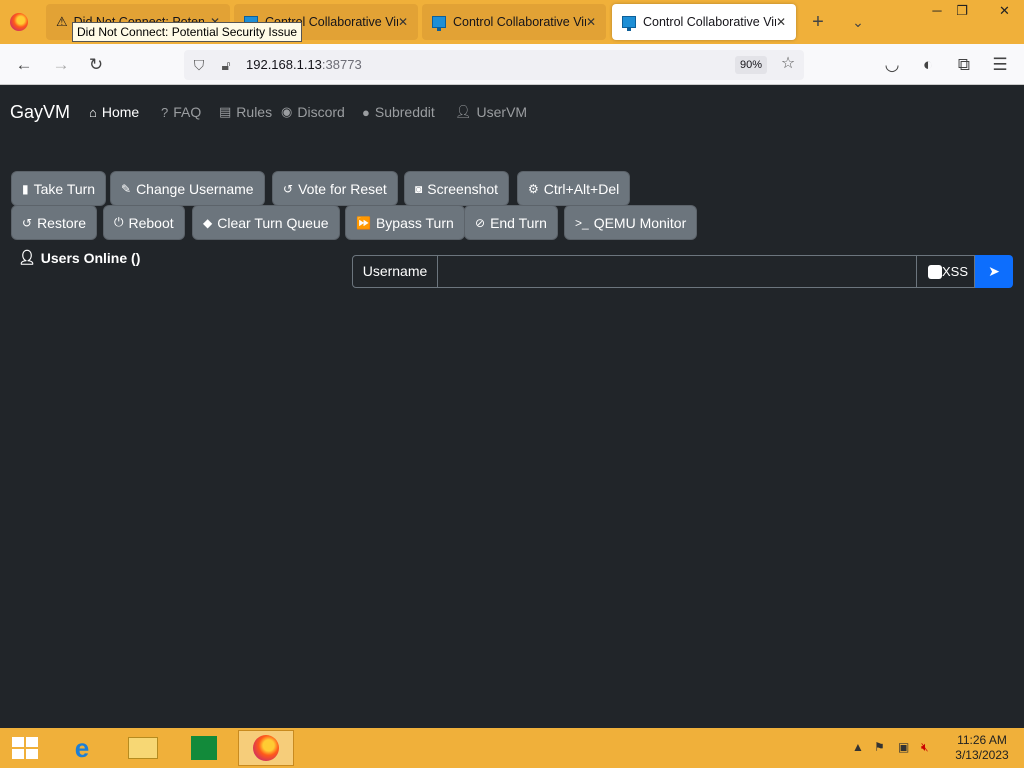  I want to click on xss-label: XSS, so click(955, 271).